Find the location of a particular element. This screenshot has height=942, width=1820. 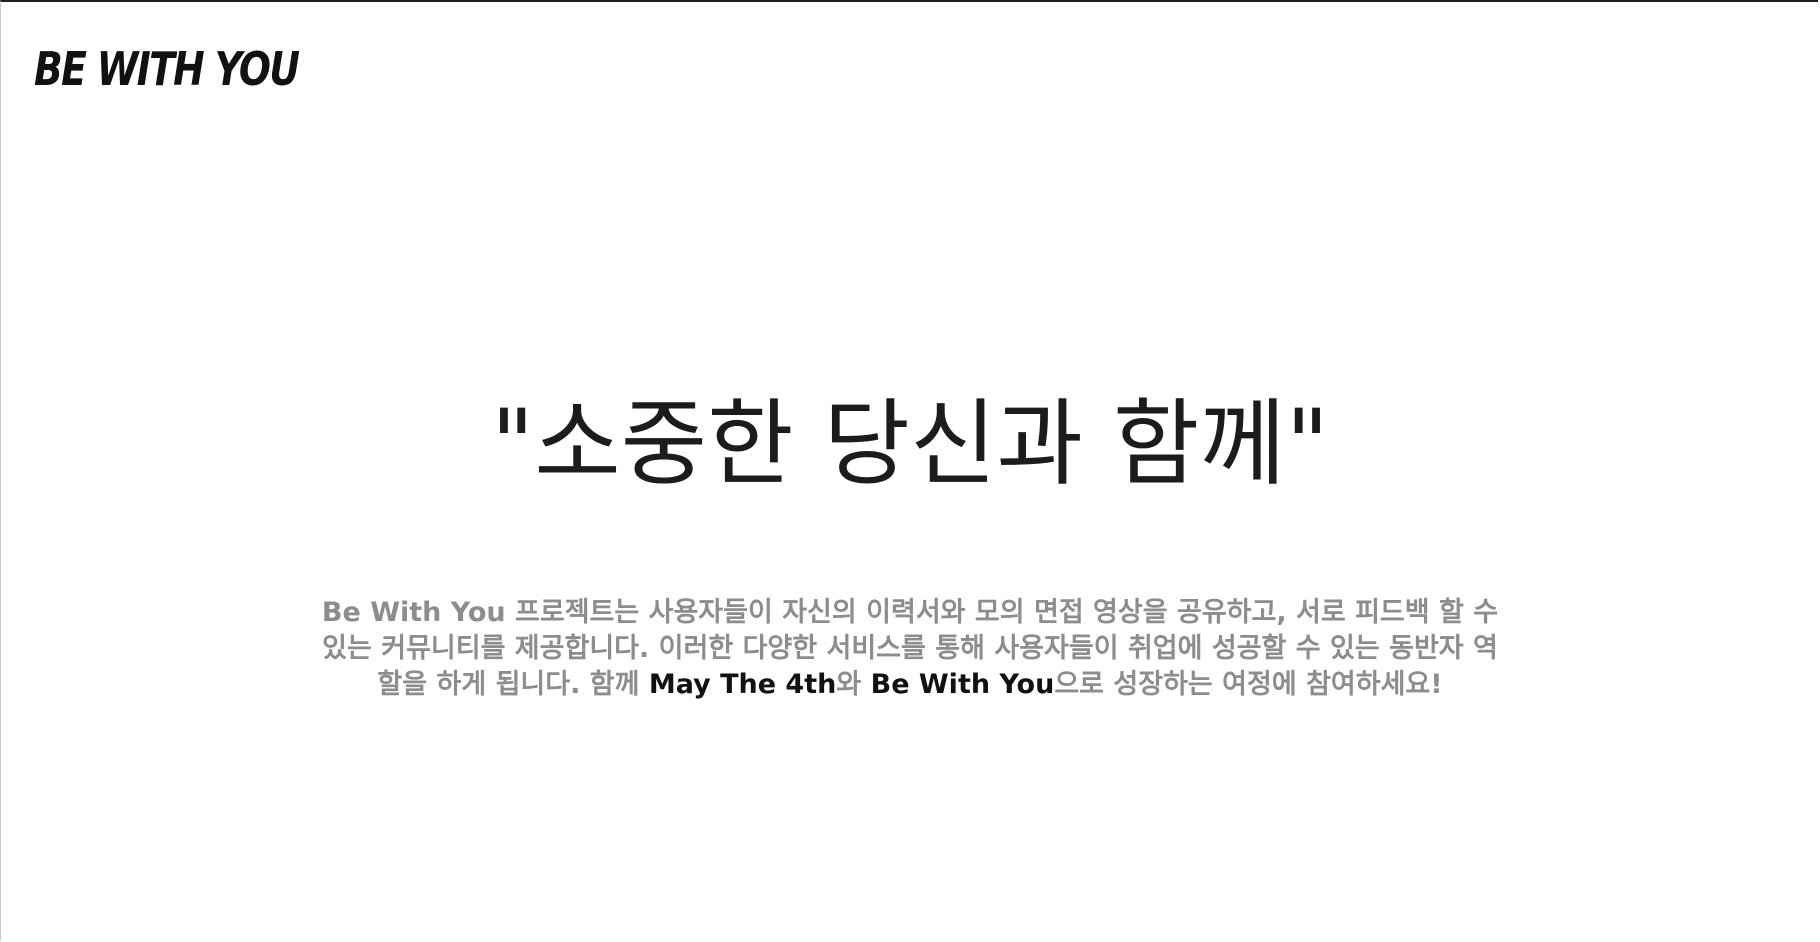

site-logo: BE WITH YOU is located at coordinates (167, 69).